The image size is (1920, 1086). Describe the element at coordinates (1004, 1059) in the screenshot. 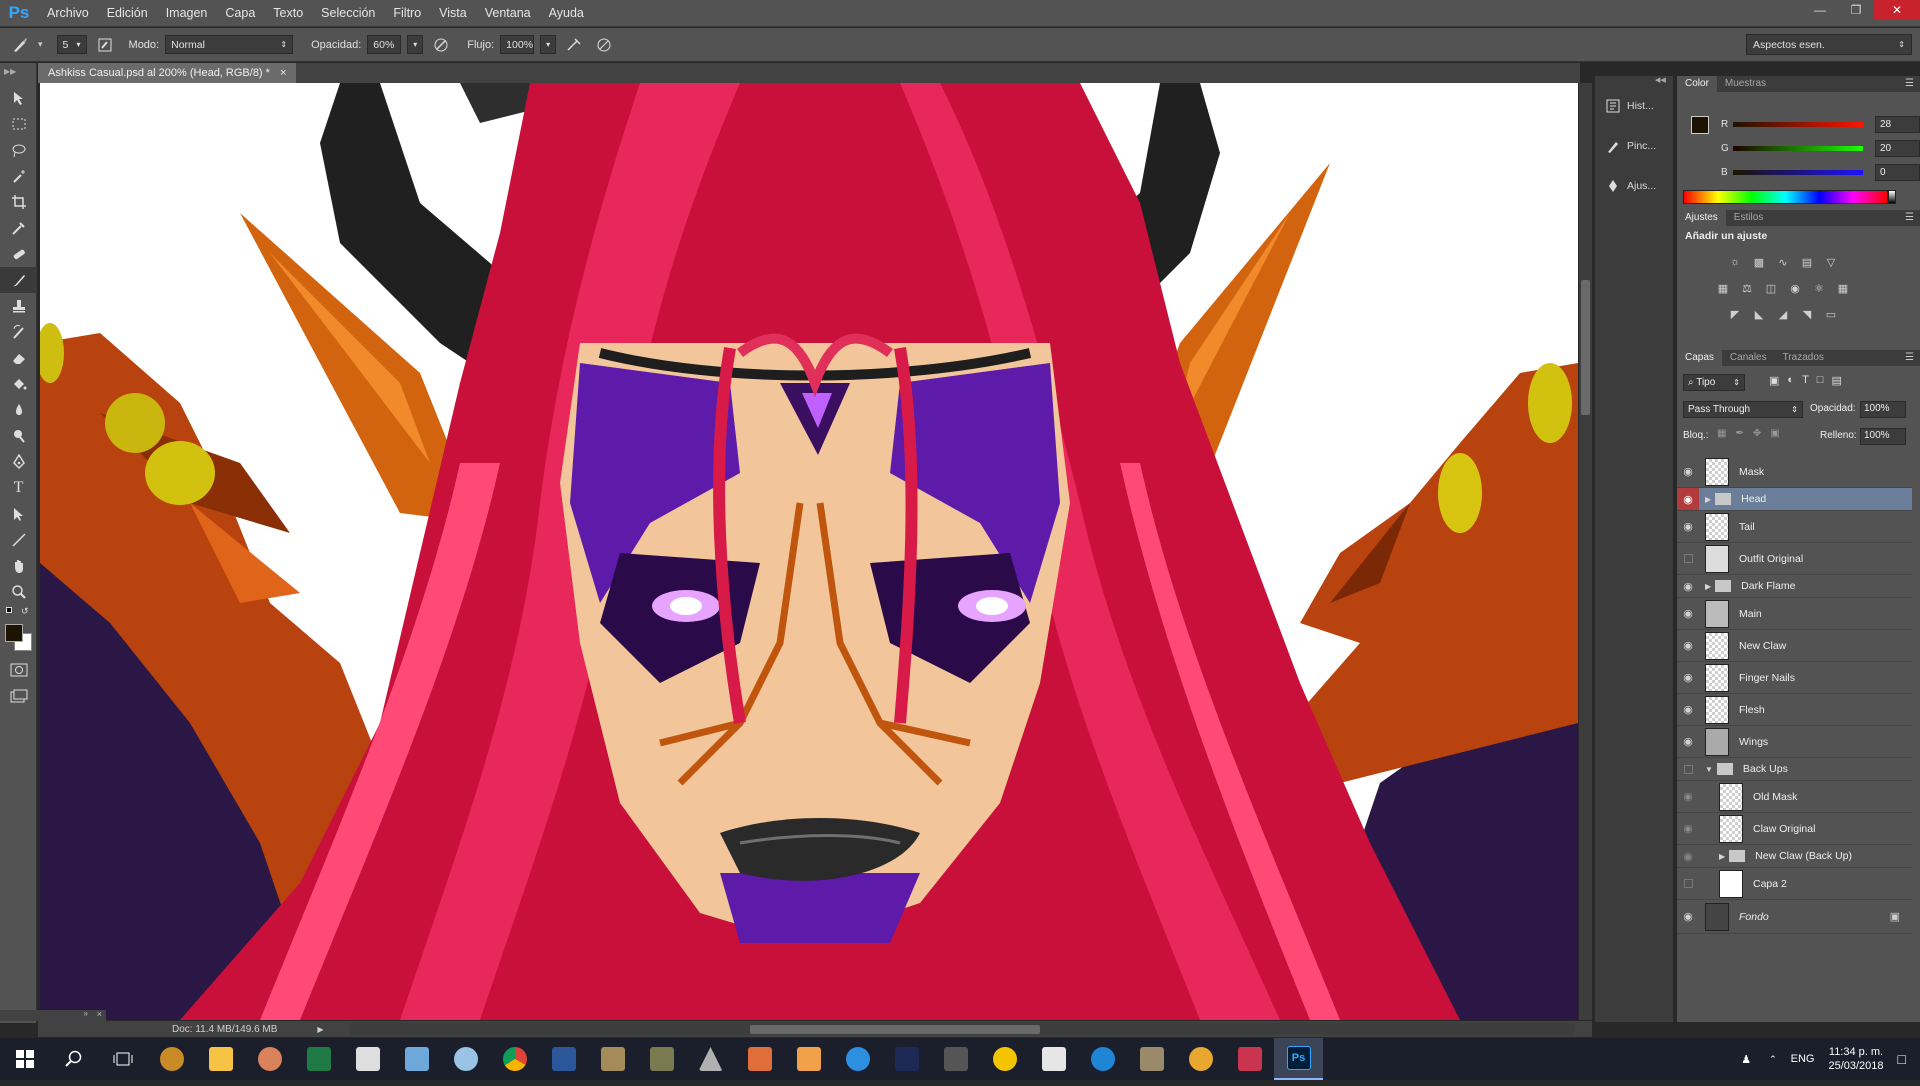

I see `app-icon-yellow-face` at that location.